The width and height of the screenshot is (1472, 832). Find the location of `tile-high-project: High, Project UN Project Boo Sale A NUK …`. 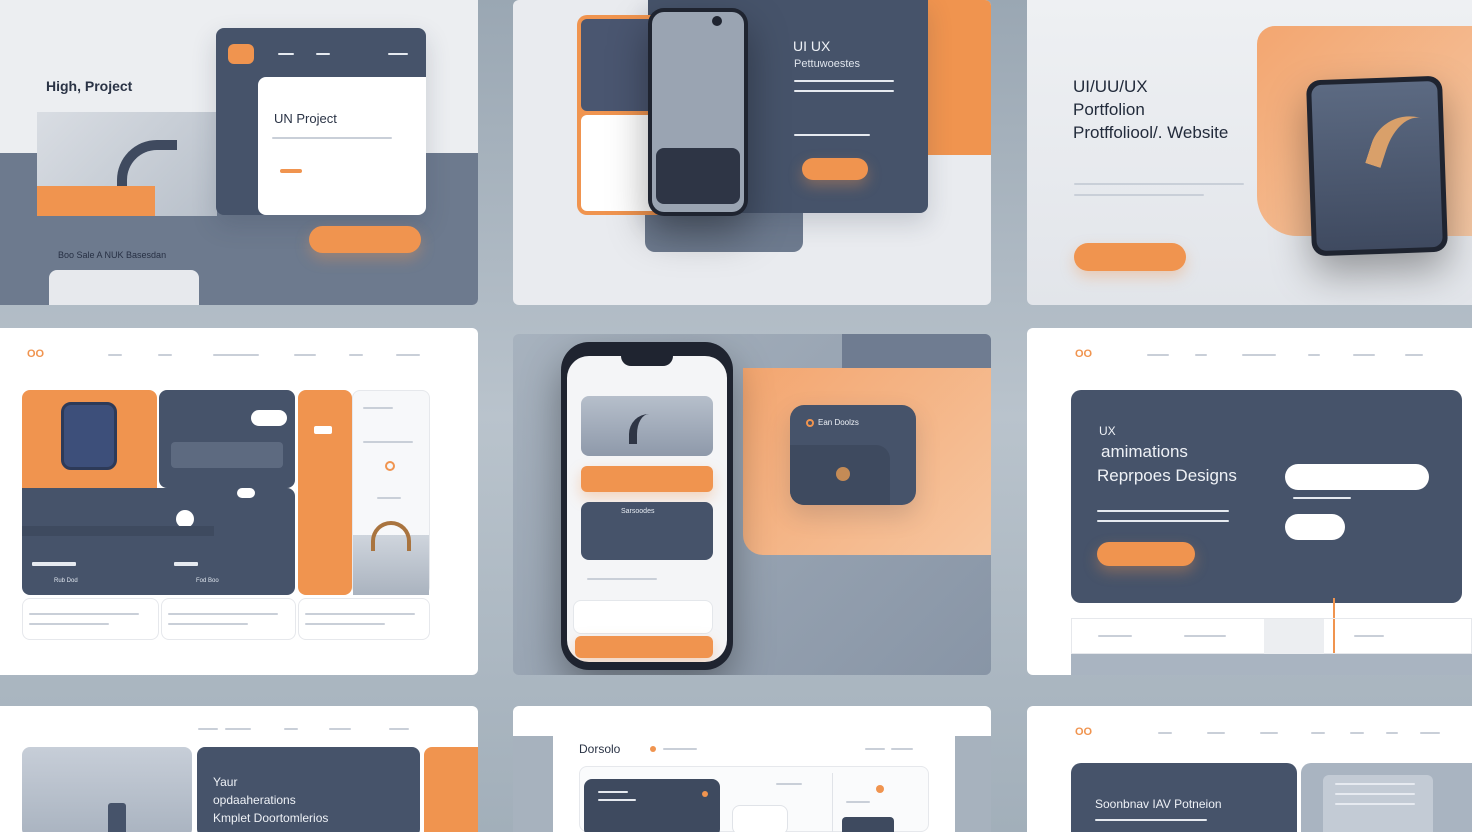

tile-high-project: High, Project UN Project Boo Sale A NUK … is located at coordinates (239, 152).